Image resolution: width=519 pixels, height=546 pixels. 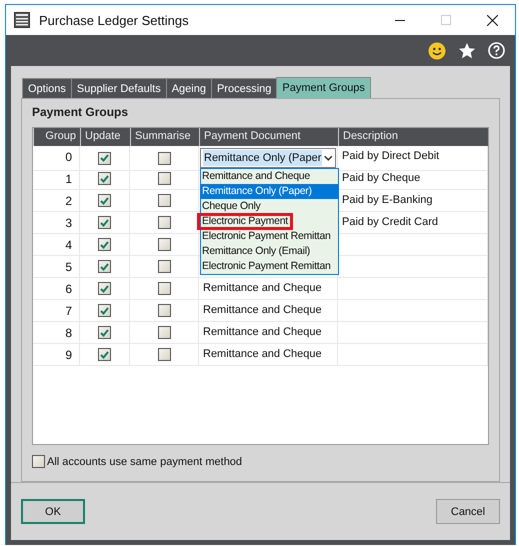 I want to click on table-cell: 0, so click(x=56, y=158).